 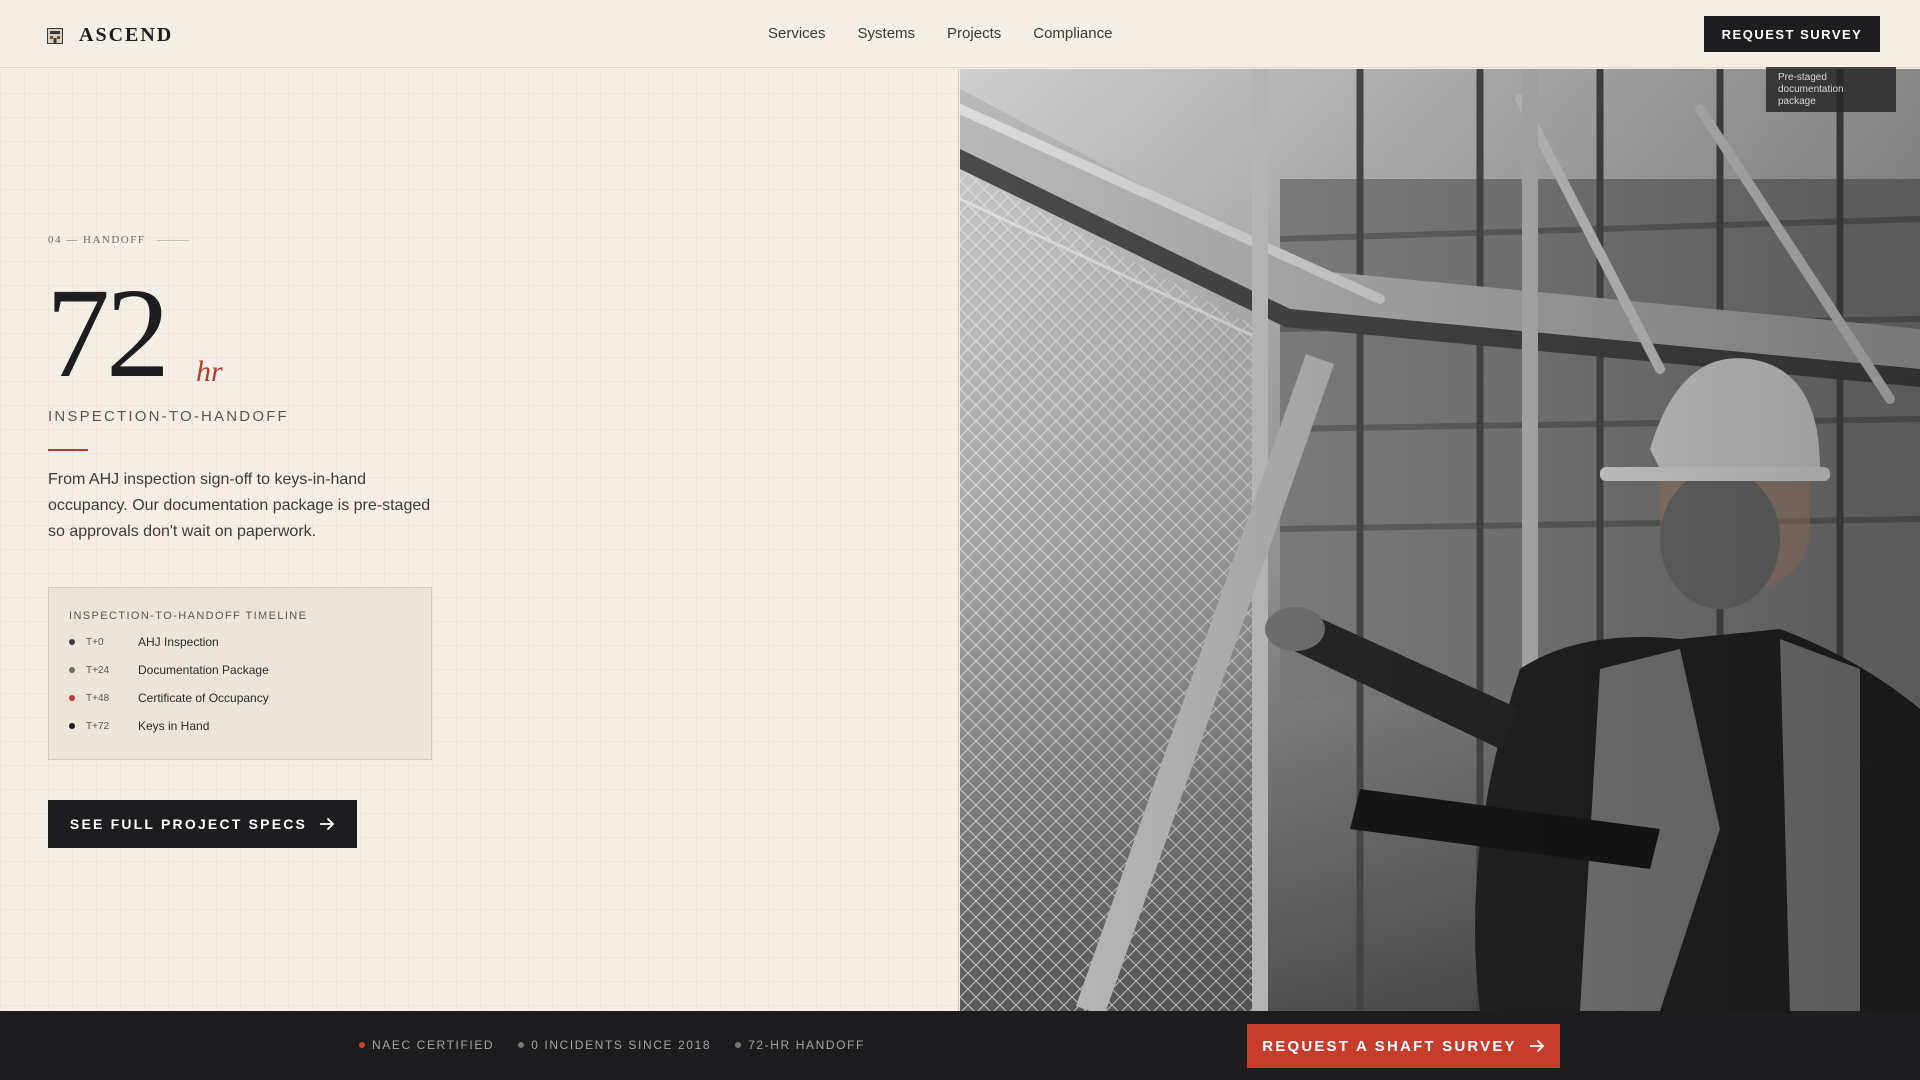 What do you see at coordinates (188, 616) in the screenshot?
I see `timeline-title: INSPECTION-TO-HANDOFF TIMELINE` at bounding box center [188, 616].